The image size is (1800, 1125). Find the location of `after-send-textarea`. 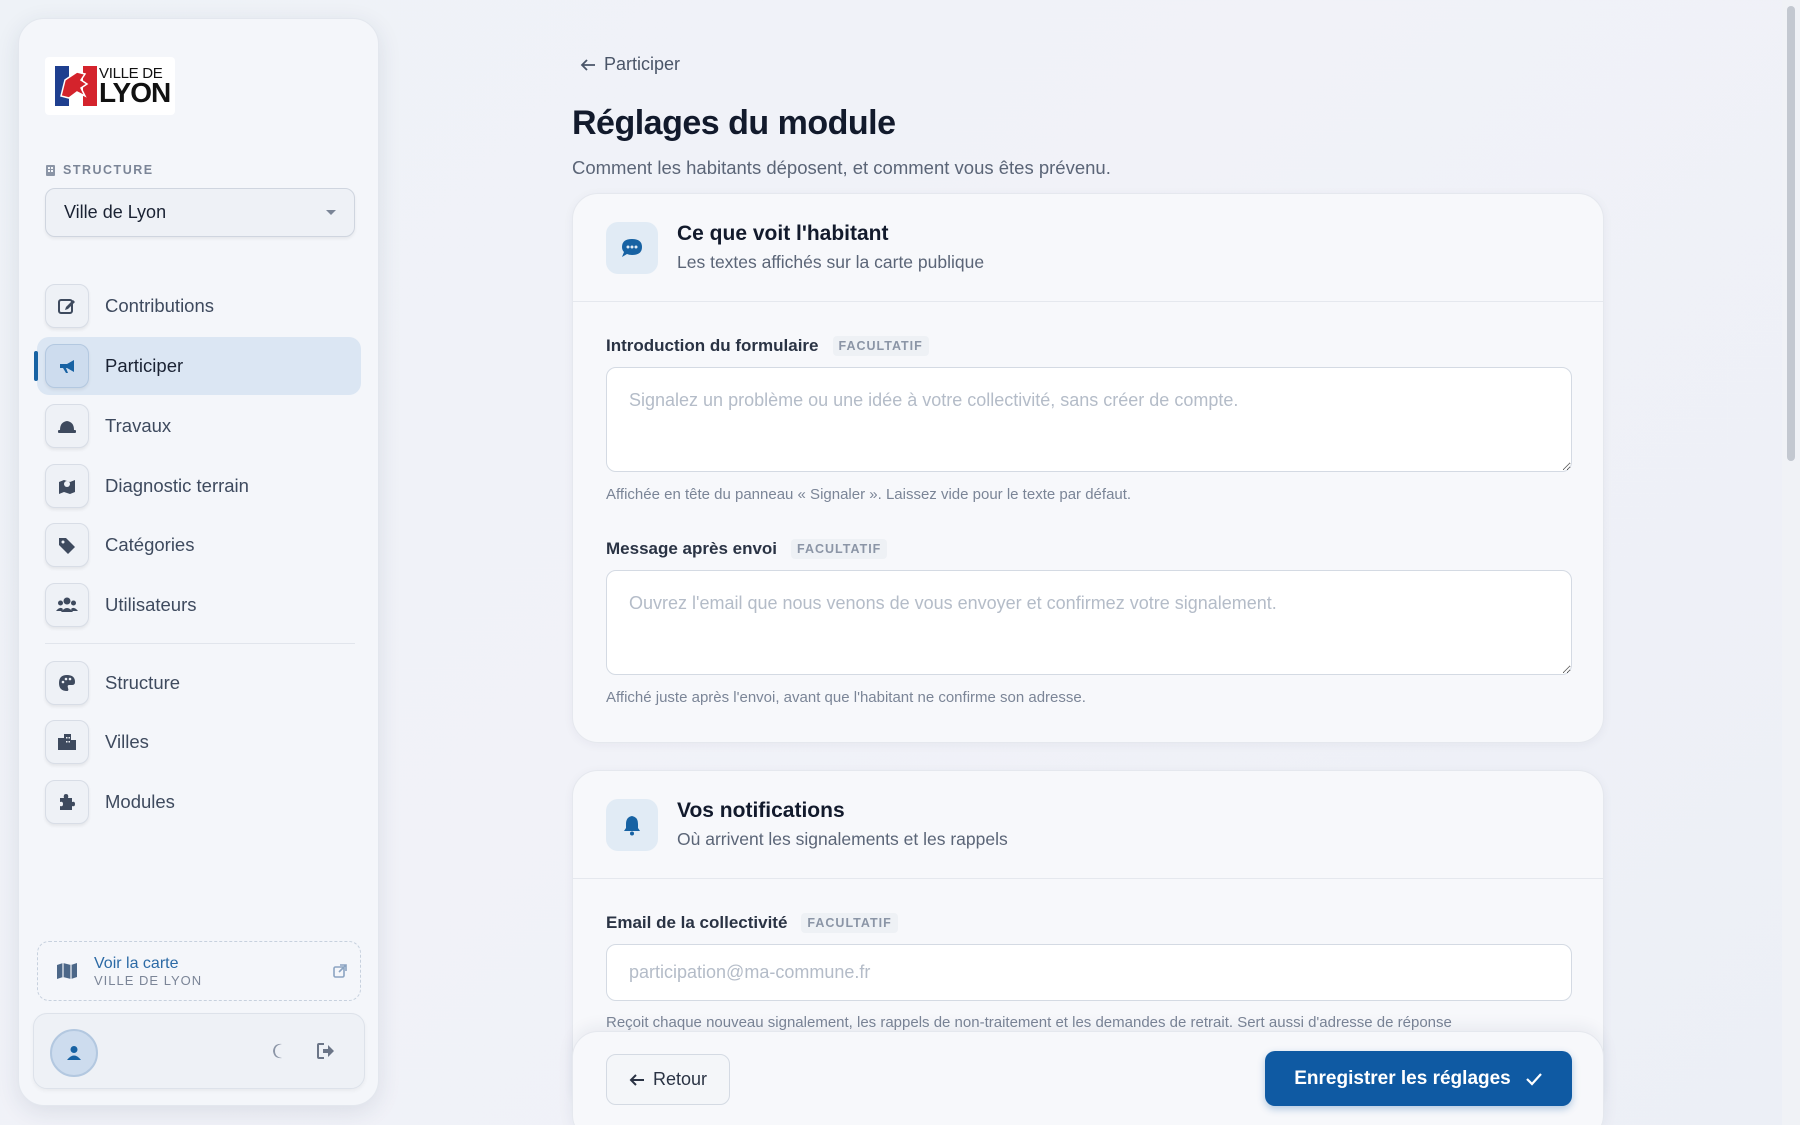

after-send-textarea is located at coordinates (1089, 622).